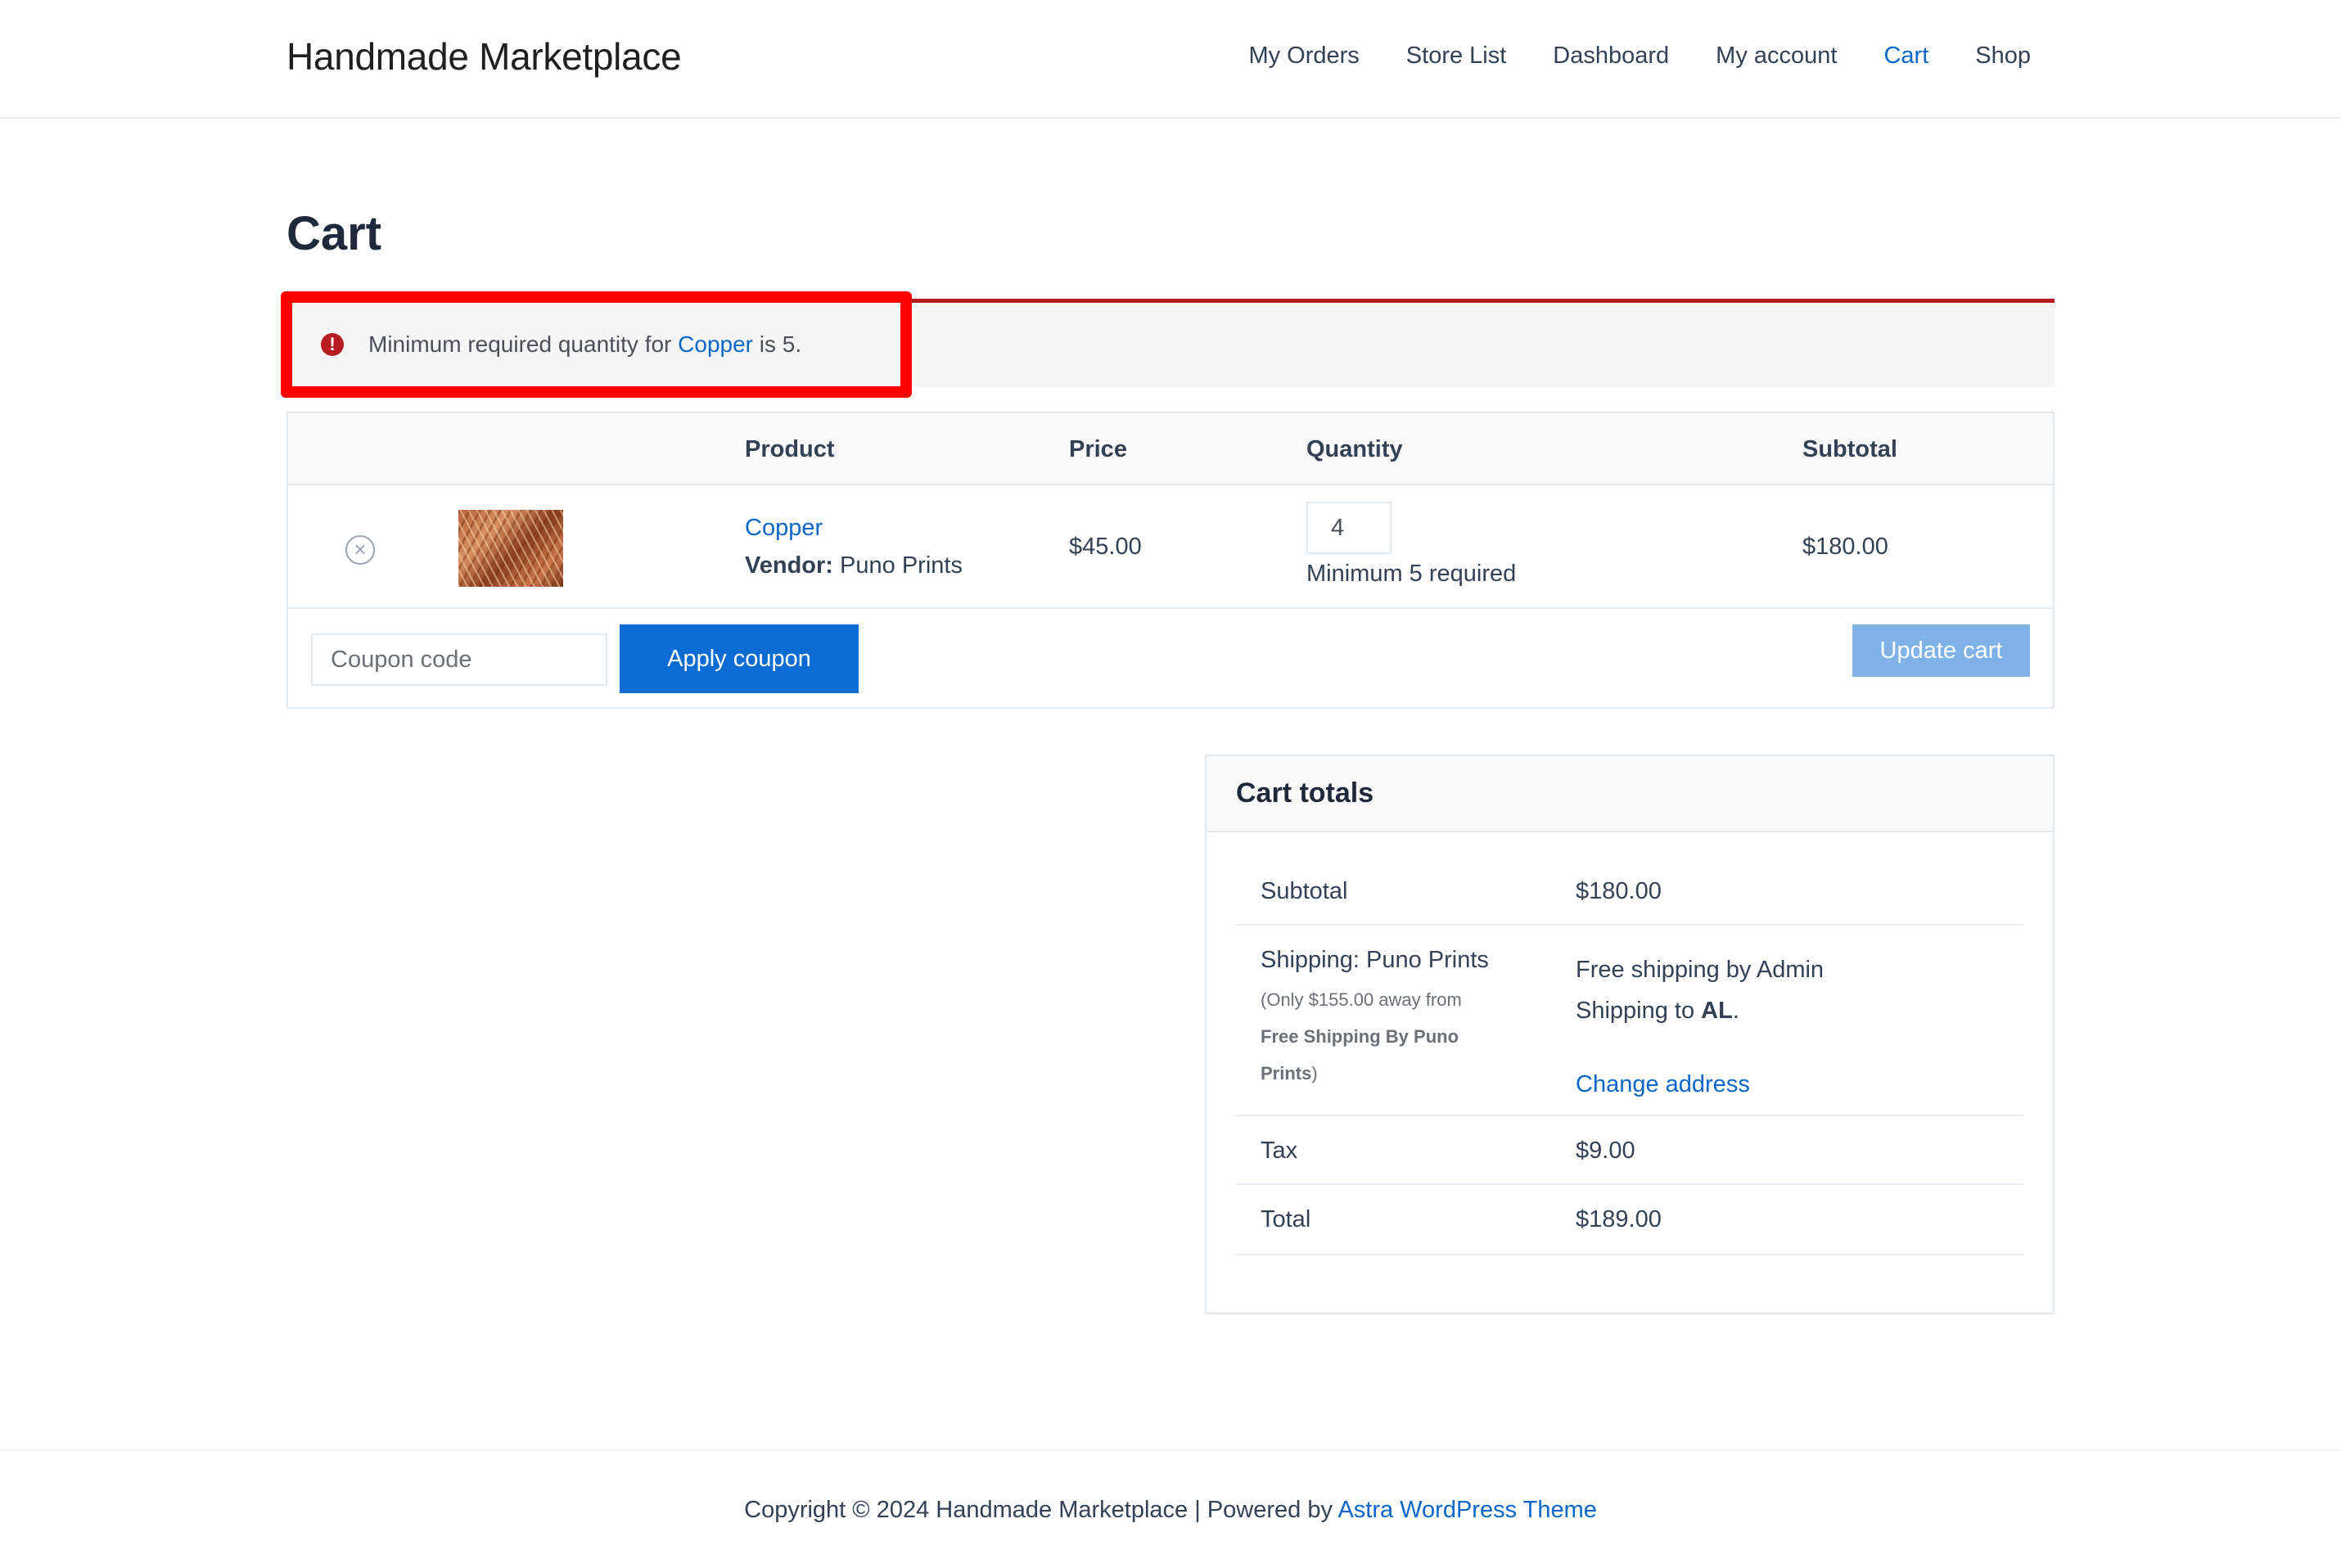  Describe the element at coordinates (1845, 547) in the screenshot. I see `item-subtotal: $180.00` at that location.